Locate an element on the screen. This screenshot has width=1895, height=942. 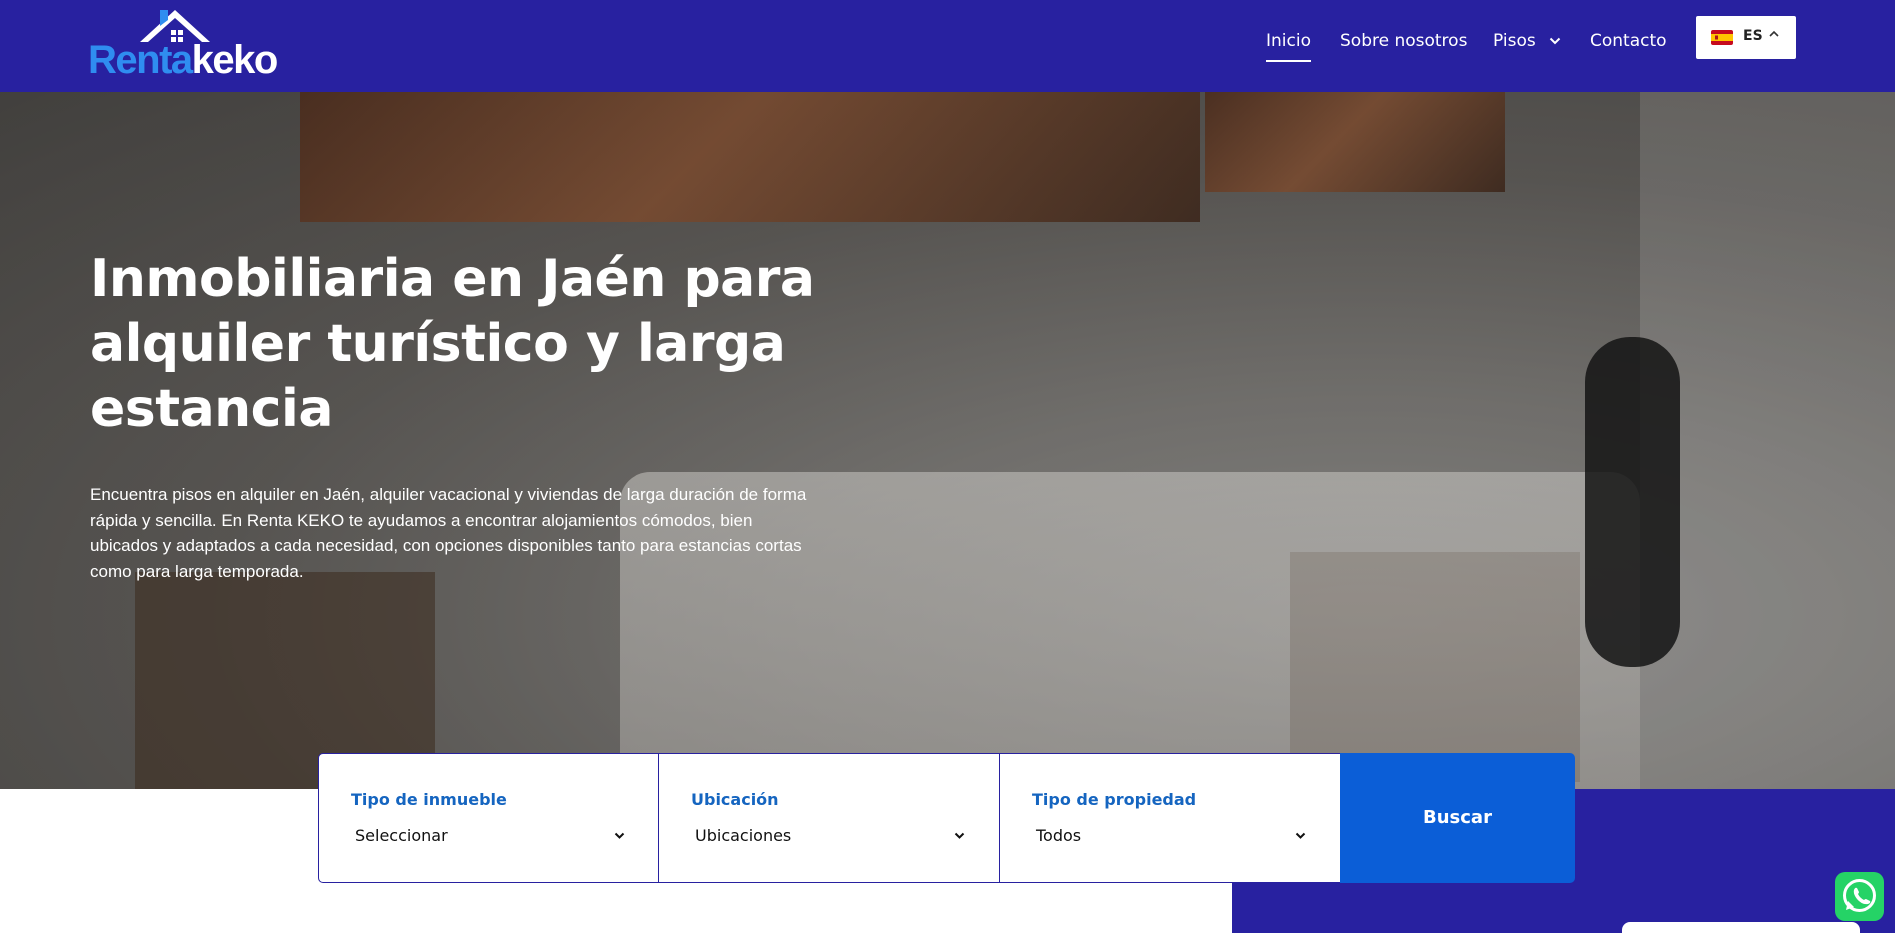
nav-item-inicio: Inicio is located at coordinates (1288, 45).